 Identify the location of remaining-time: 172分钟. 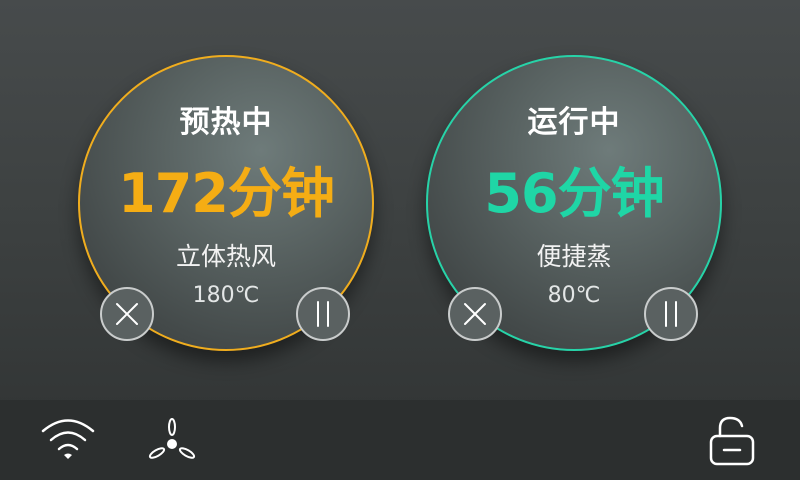
(226, 193).